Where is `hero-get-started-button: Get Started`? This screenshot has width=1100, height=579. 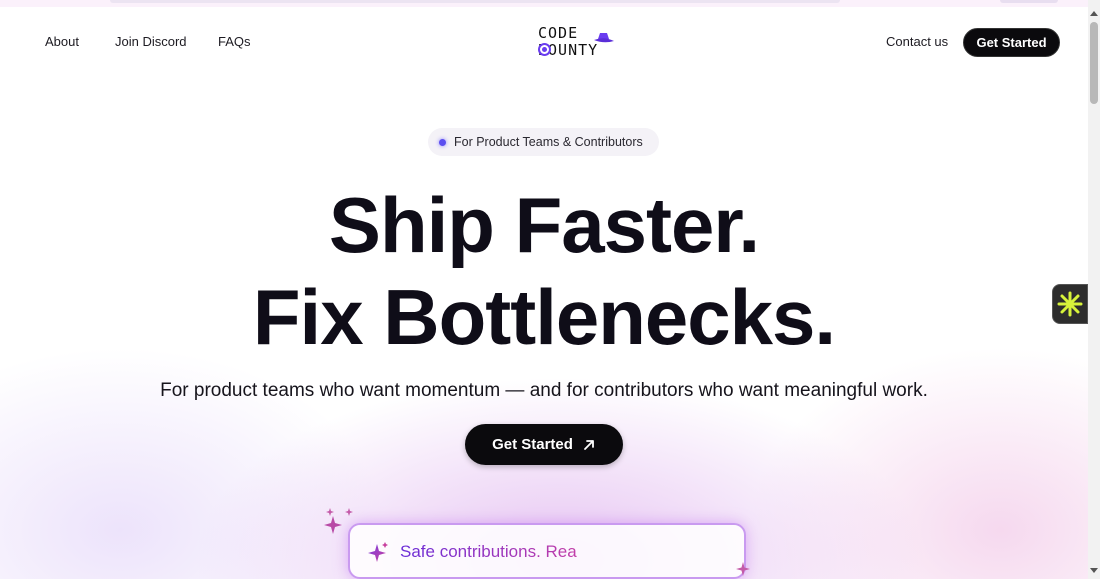
hero-get-started-button: Get Started is located at coordinates (544, 444).